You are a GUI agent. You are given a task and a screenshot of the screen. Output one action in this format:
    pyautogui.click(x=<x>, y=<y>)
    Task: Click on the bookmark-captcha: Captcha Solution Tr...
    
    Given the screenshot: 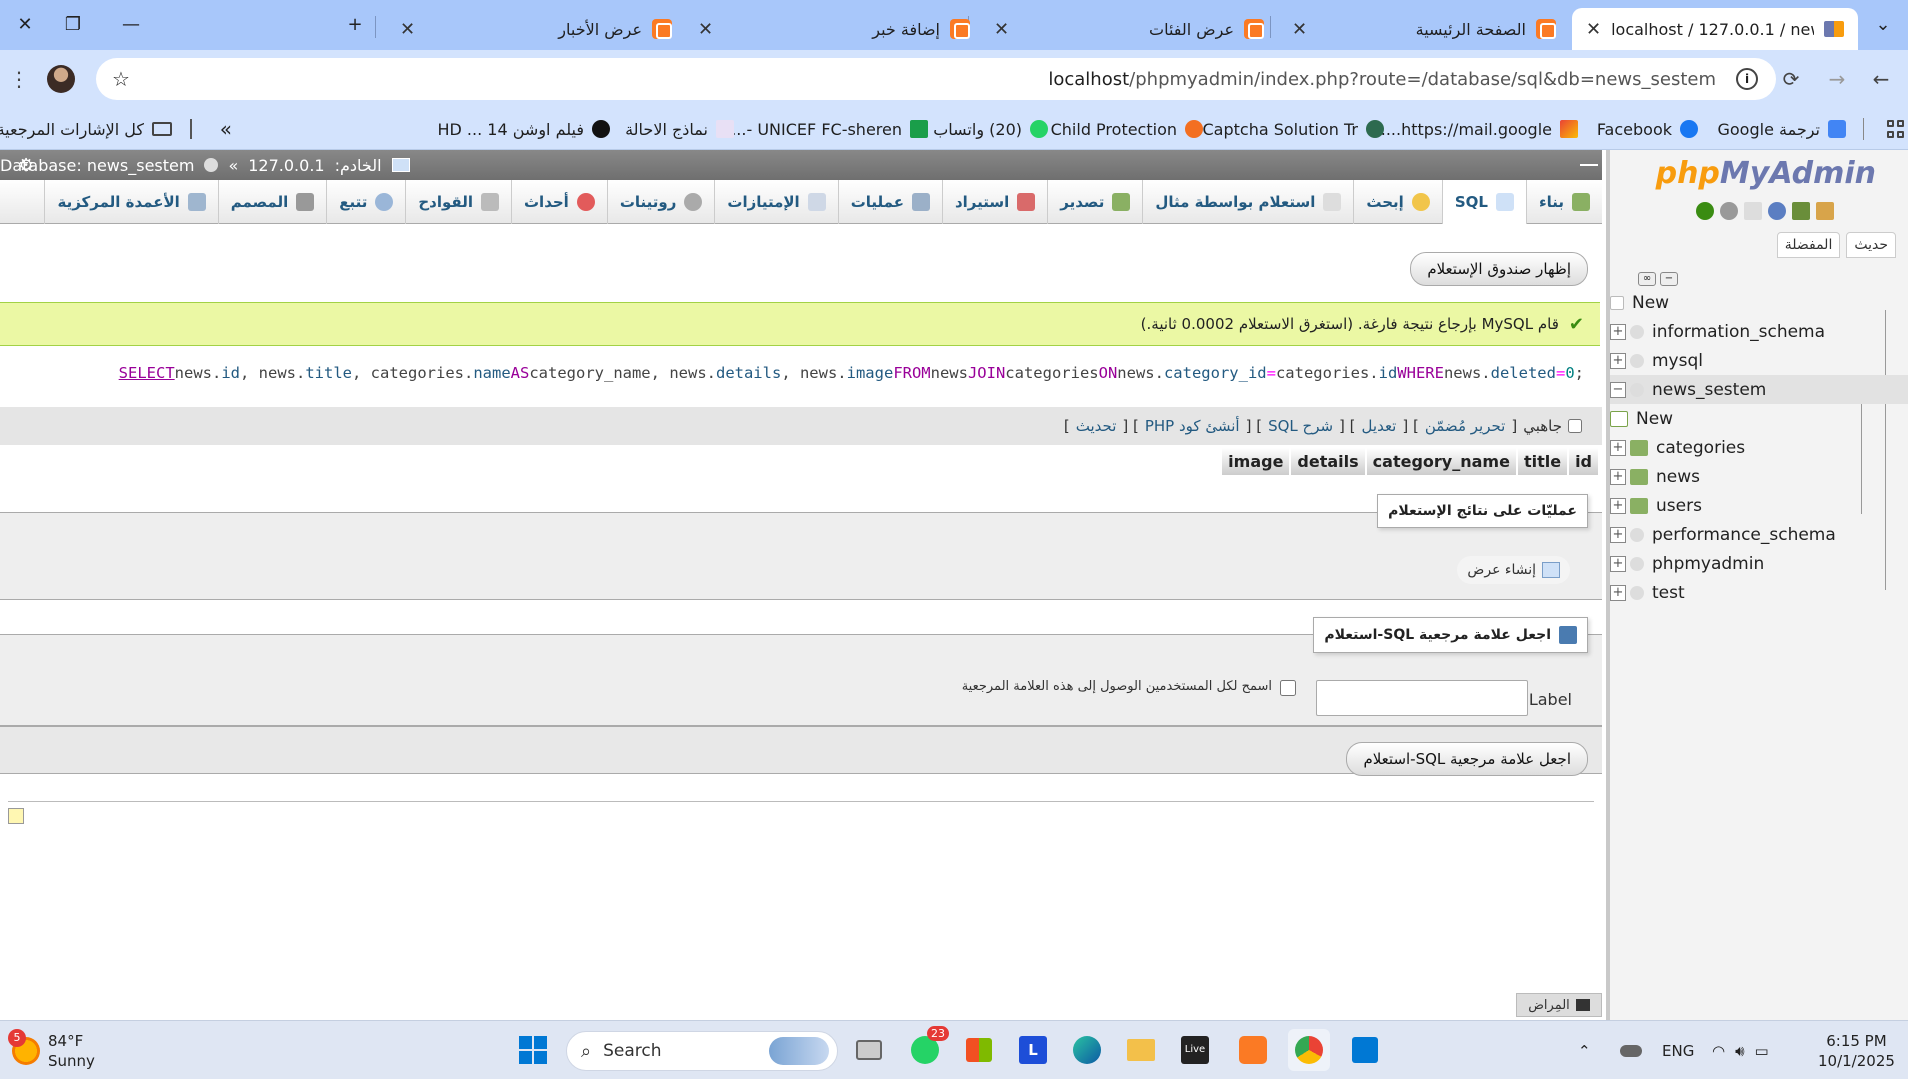 What is the action you would take?
    pyautogui.click(x=1285, y=129)
    